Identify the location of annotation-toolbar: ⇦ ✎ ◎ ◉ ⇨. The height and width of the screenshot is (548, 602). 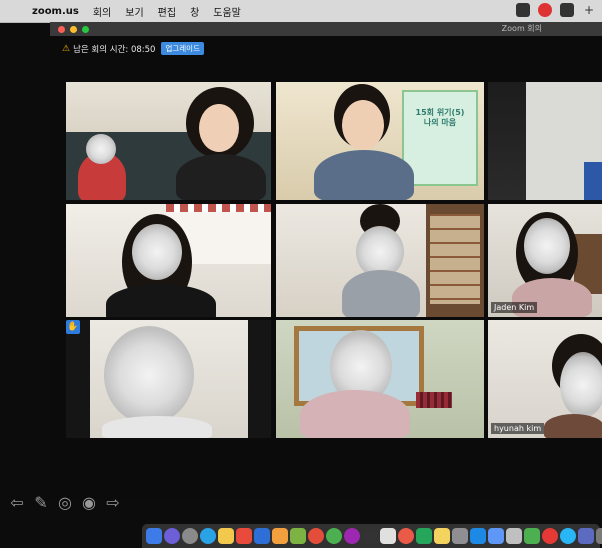
(65, 503).